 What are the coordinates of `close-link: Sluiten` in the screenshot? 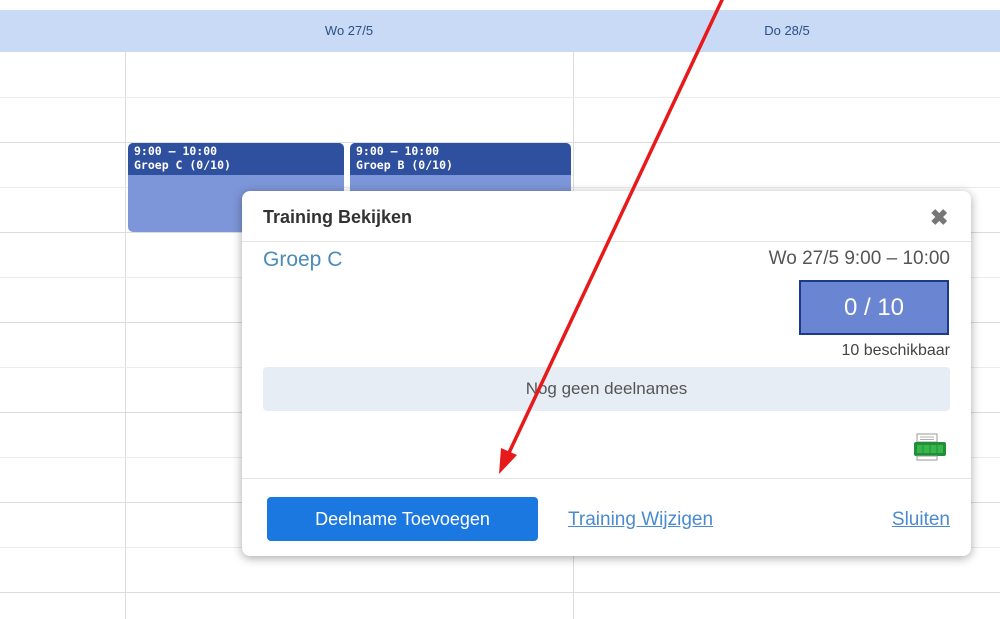 It's located at (921, 520).